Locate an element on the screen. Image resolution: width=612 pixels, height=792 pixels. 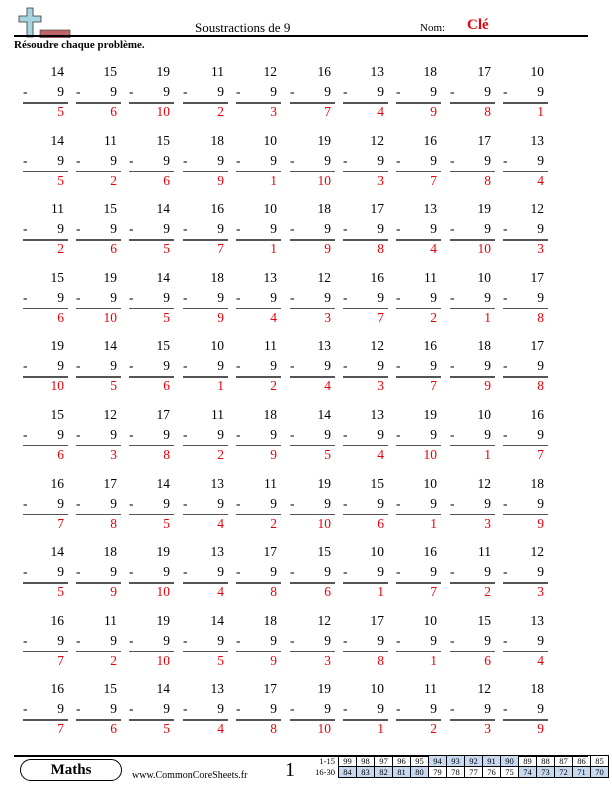
name-value: Clé is located at coordinates (478, 25).